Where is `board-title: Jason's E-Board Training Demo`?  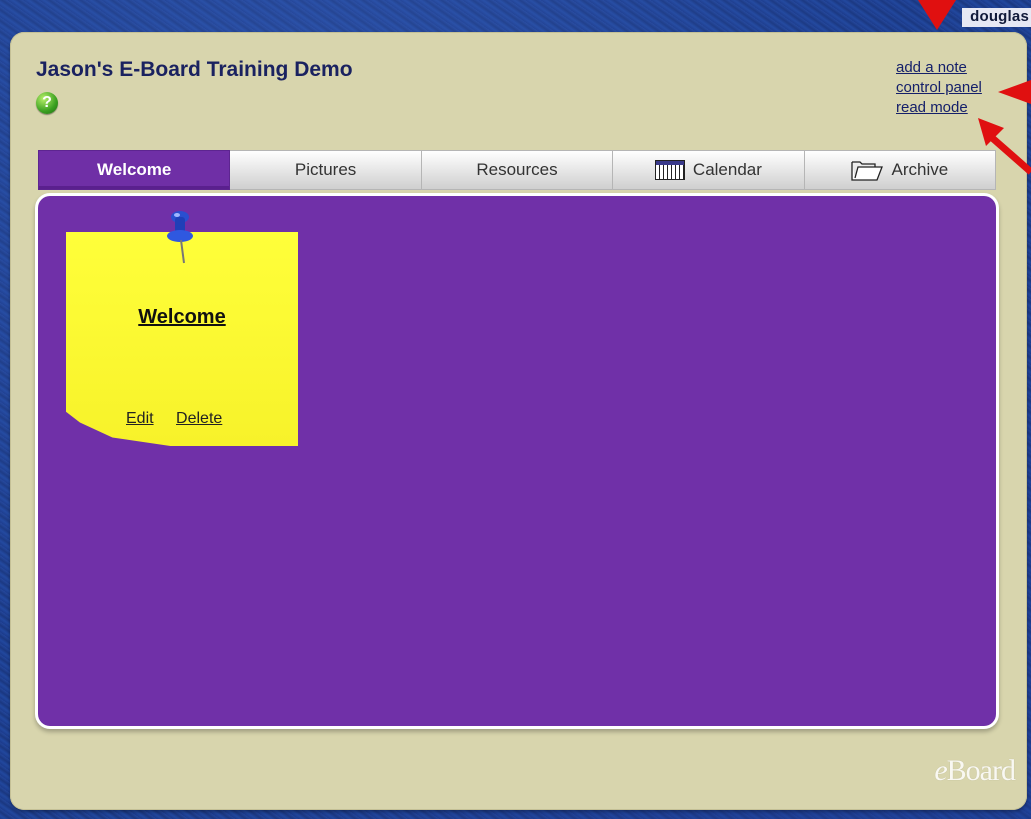
board-title: Jason's E-Board Training Demo is located at coordinates (194, 69).